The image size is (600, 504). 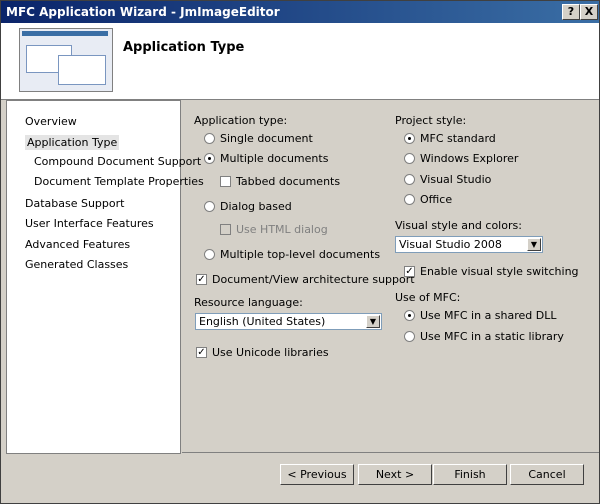 What do you see at coordinates (248, 302) in the screenshot?
I see `resource-language-label: Resource language:` at bounding box center [248, 302].